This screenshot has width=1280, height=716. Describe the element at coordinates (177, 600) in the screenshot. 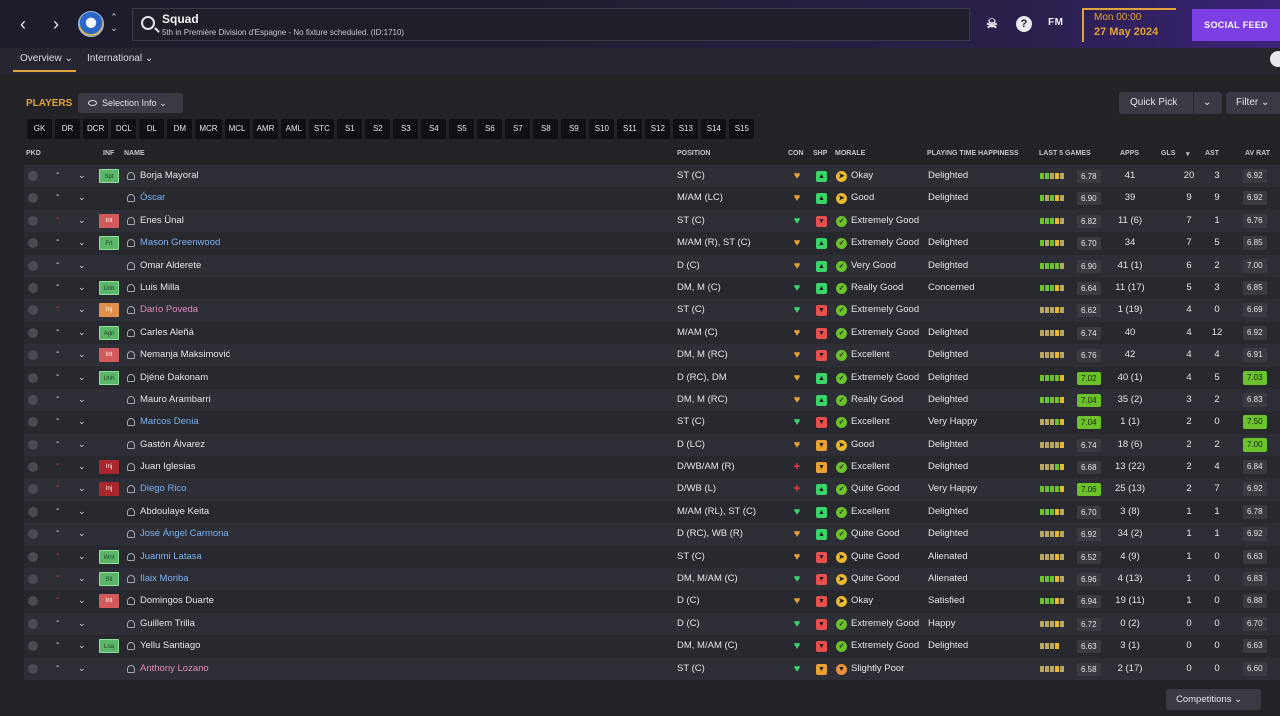

I see `player-name: Domingos Duarte` at that location.